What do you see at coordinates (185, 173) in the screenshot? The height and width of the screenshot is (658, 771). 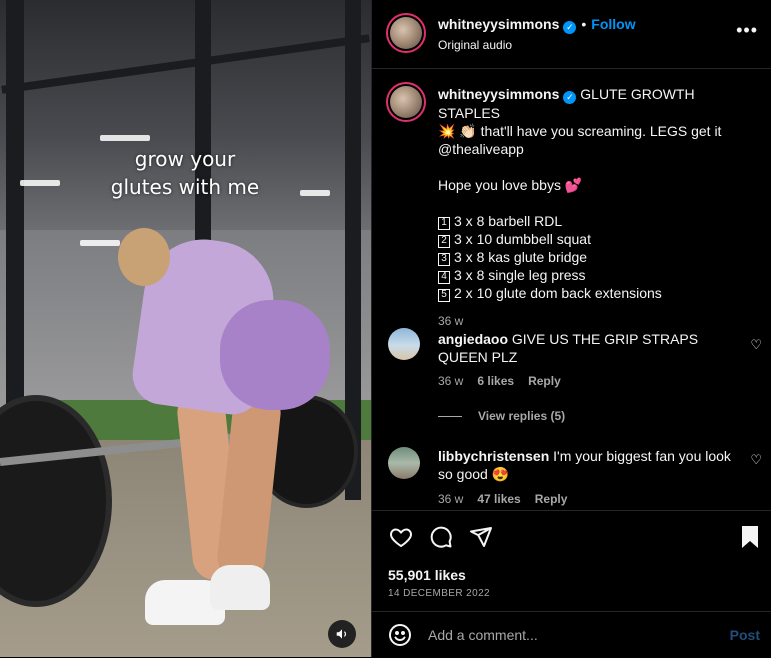 I see `video-overlay-text: grow your glutes with me` at bounding box center [185, 173].